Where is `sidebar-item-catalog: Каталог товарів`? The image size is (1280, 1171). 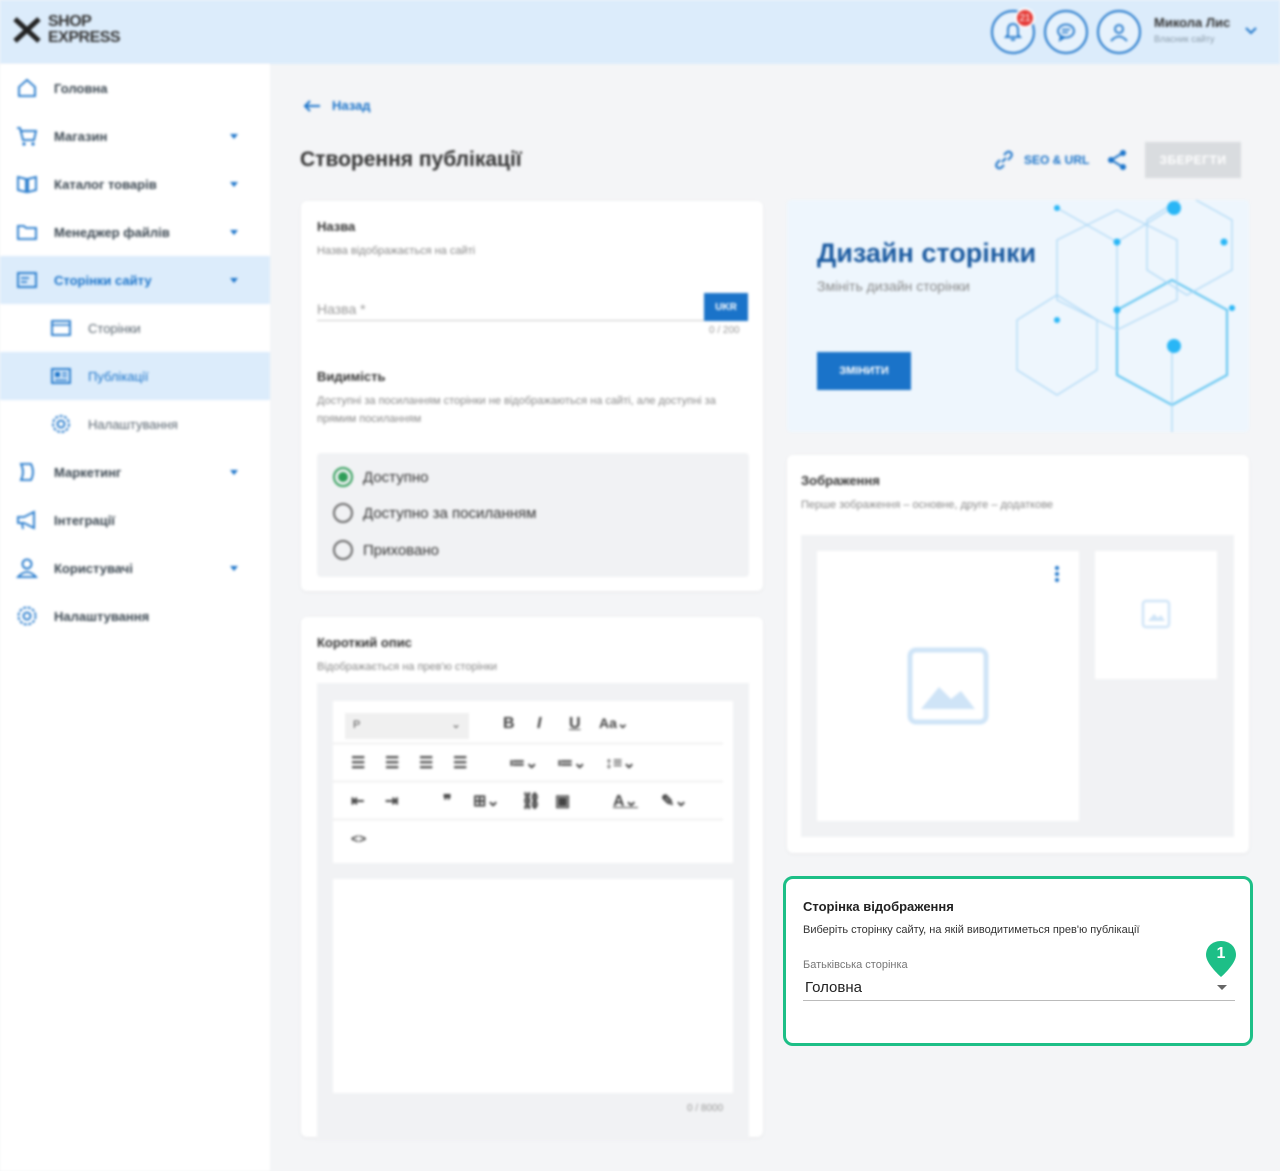 sidebar-item-catalog: Каталог товарів is located at coordinates (135, 184).